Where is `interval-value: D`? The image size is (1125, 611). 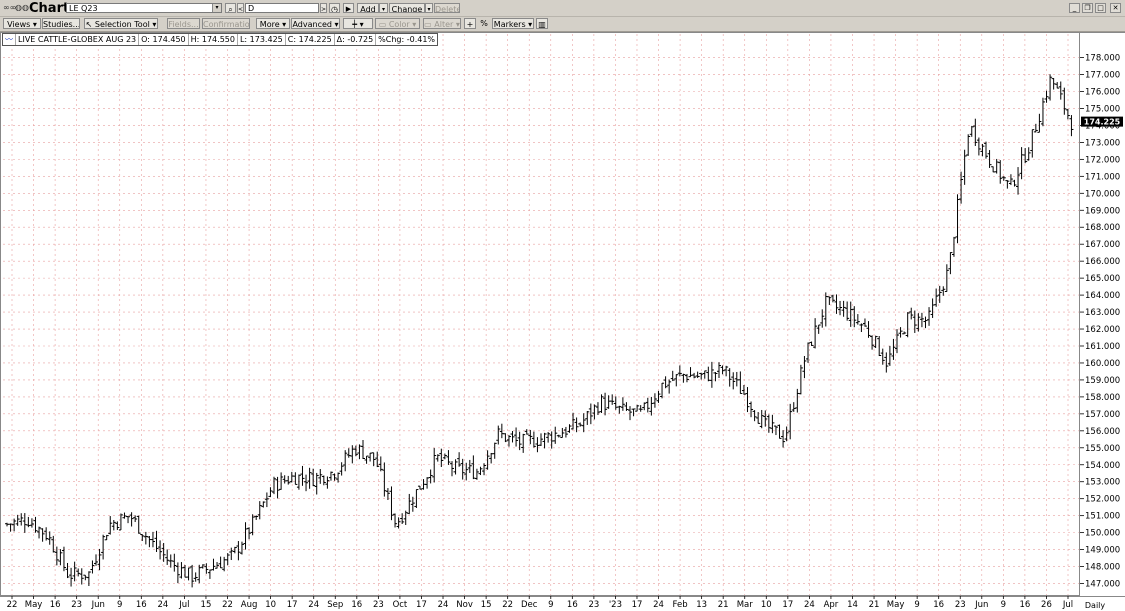 interval-value: D is located at coordinates (251, 8).